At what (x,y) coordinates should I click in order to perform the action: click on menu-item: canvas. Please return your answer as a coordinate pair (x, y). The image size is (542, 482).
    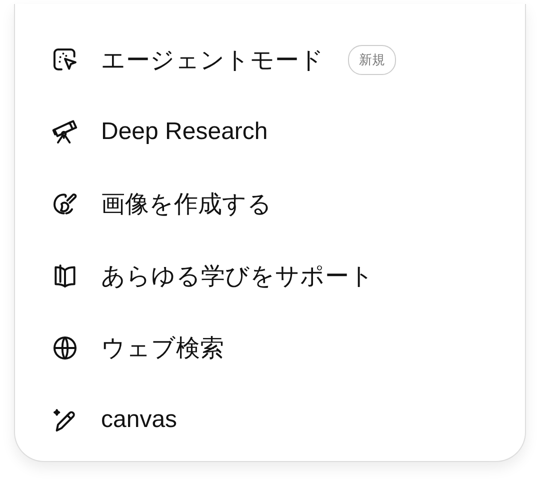
    Looking at the image, I should click on (139, 420).